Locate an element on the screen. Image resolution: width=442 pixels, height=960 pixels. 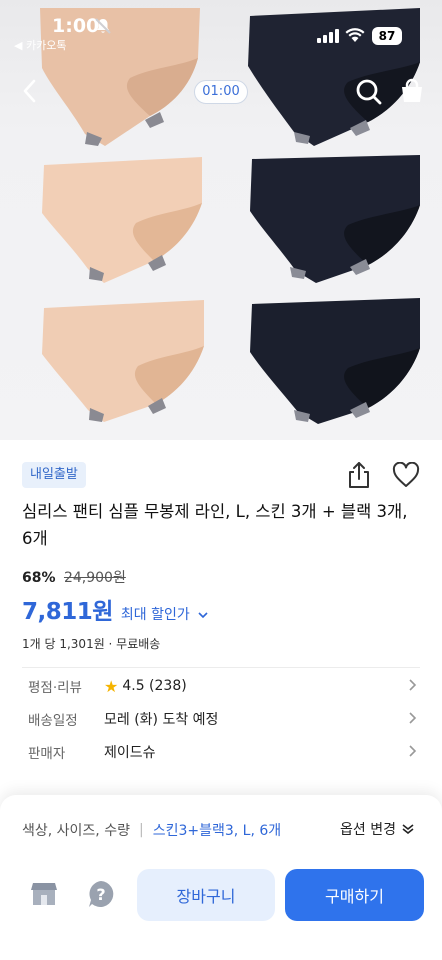
price-row: 7,811원 최대 할인가 is located at coordinates (115, 609).